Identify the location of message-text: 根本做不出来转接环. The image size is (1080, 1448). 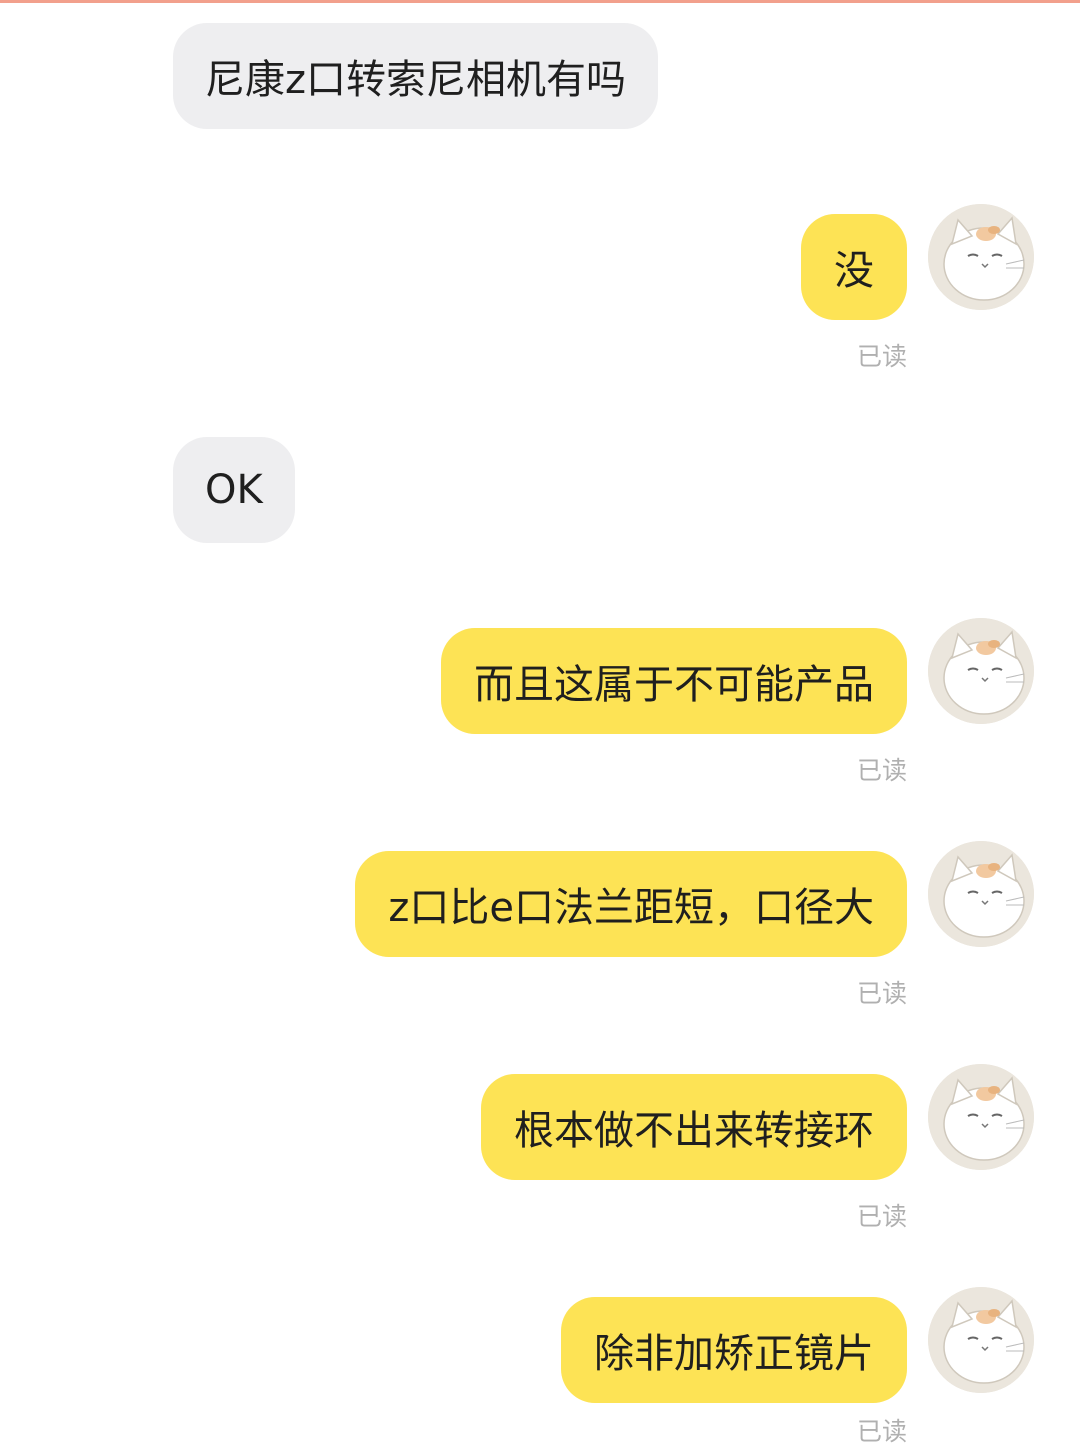
(694, 1131).